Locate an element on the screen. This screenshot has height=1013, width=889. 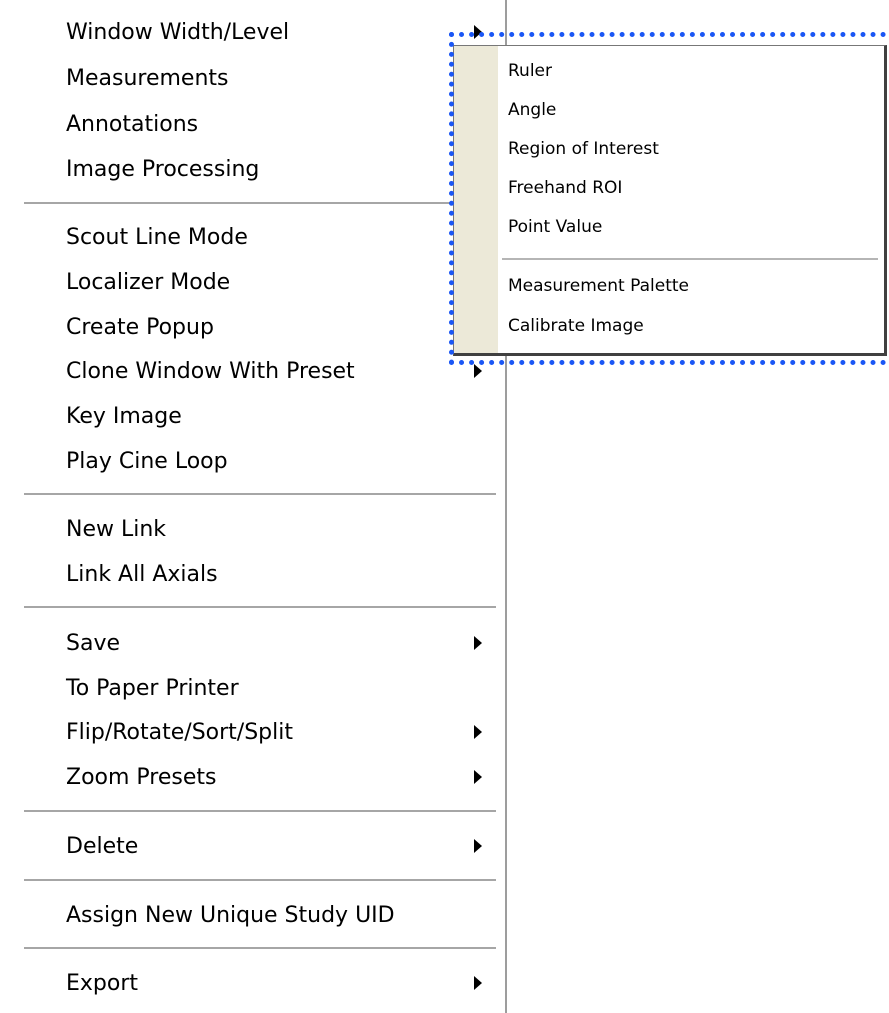
menu-item-link-all-axials: Link All Axials is located at coordinates (252, 575).